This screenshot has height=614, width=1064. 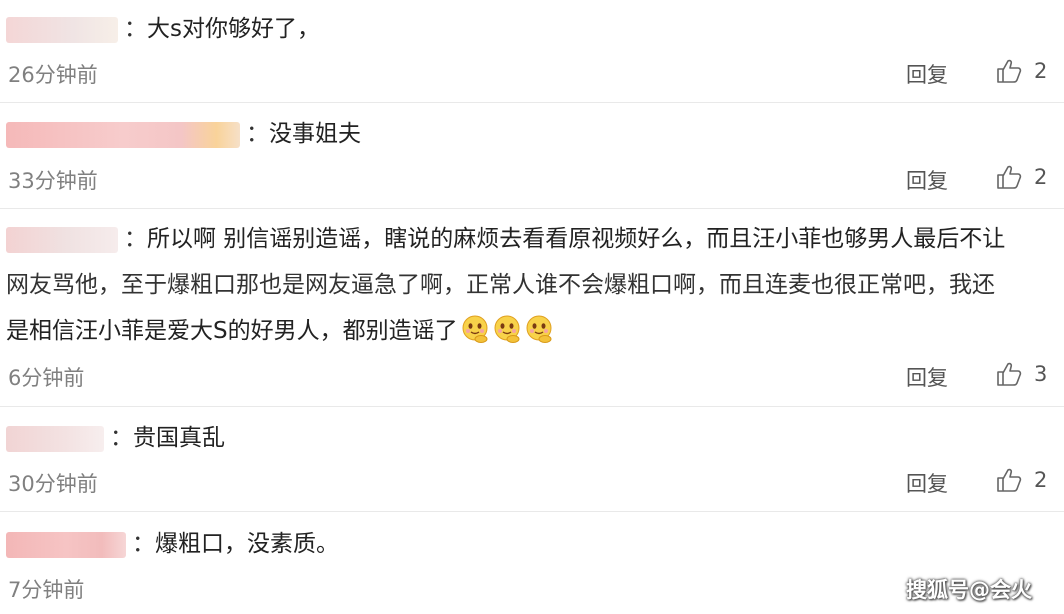 I want to click on comment-text: 爆粗口，没素质。, so click(x=247, y=544).